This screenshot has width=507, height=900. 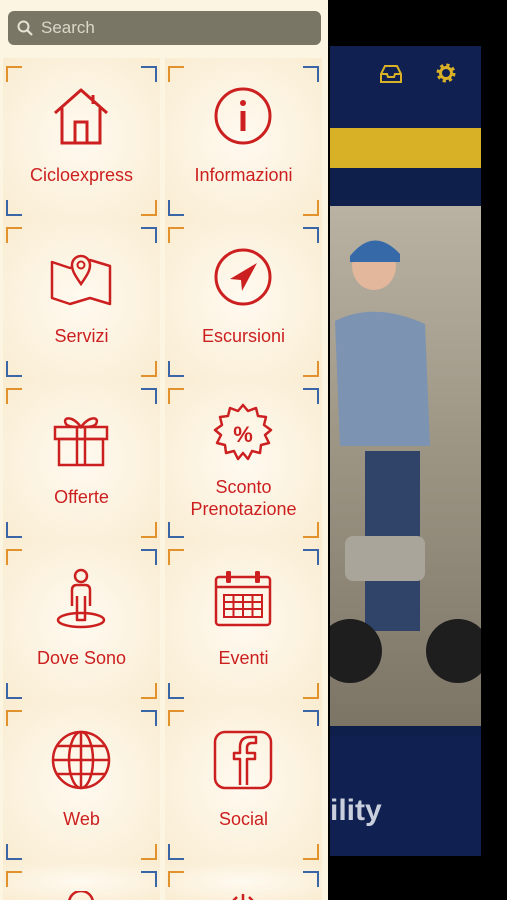 What do you see at coordinates (243, 760) in the screenshot?
I see `facebook-icon` at bounding box center [243, 760].